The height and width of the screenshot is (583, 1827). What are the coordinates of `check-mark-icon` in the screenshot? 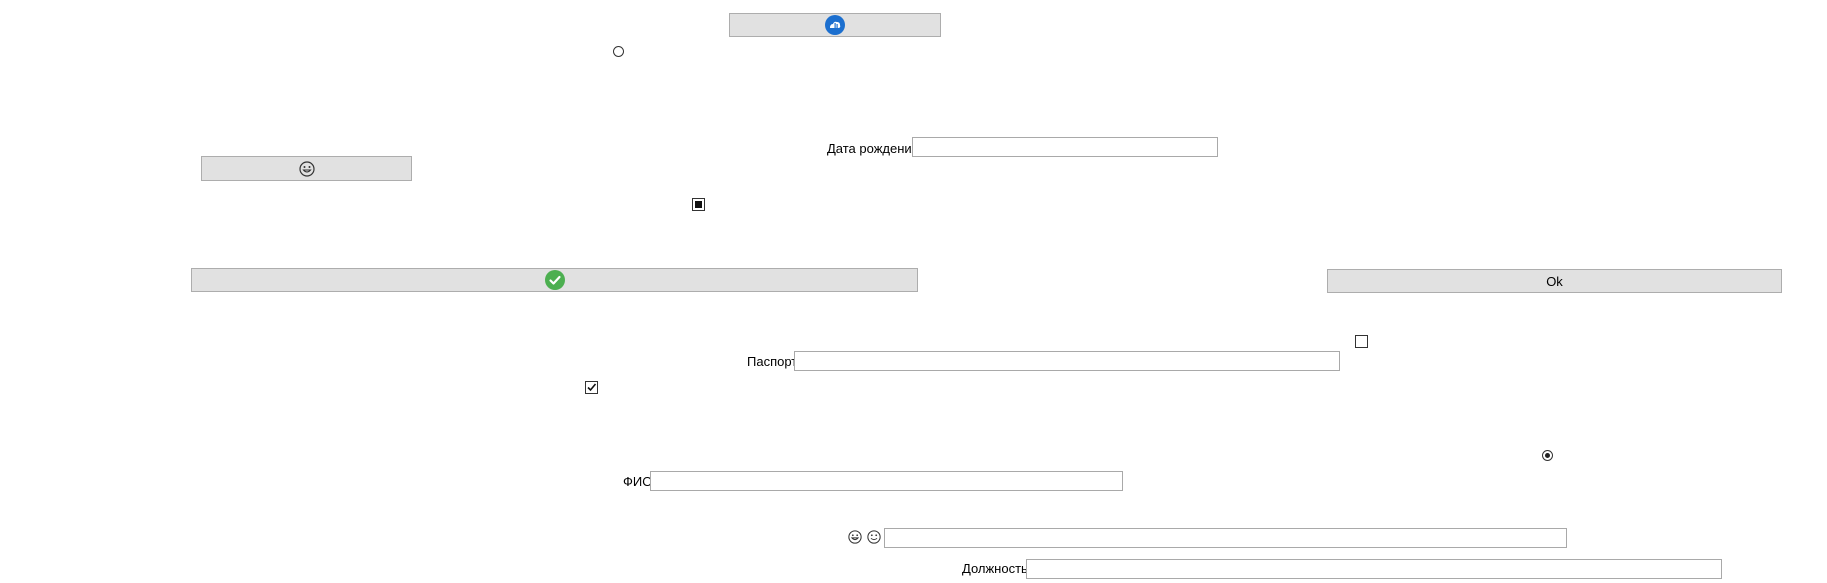 It's located at (592, 387).